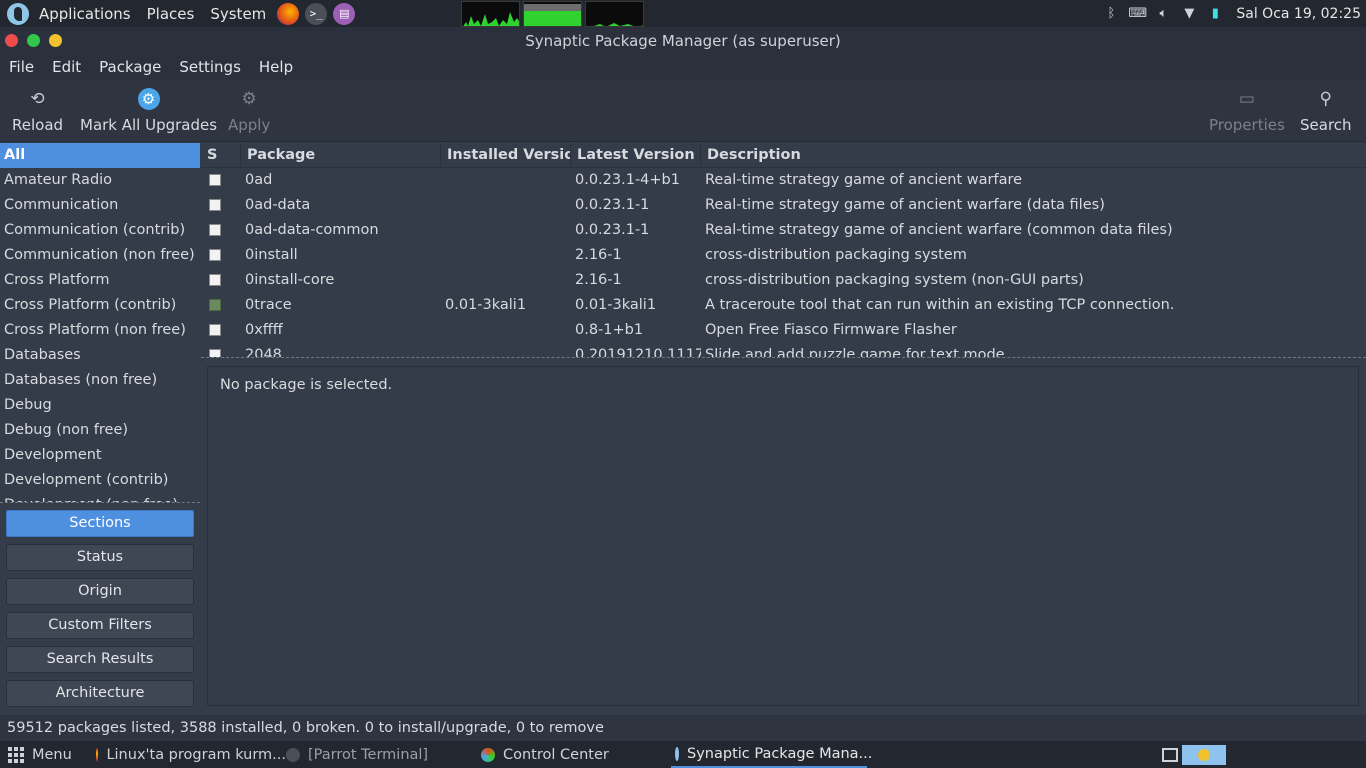 This screenshot has height=768, width=1366. I want to click on maximize-window-button, so click(55, 40).